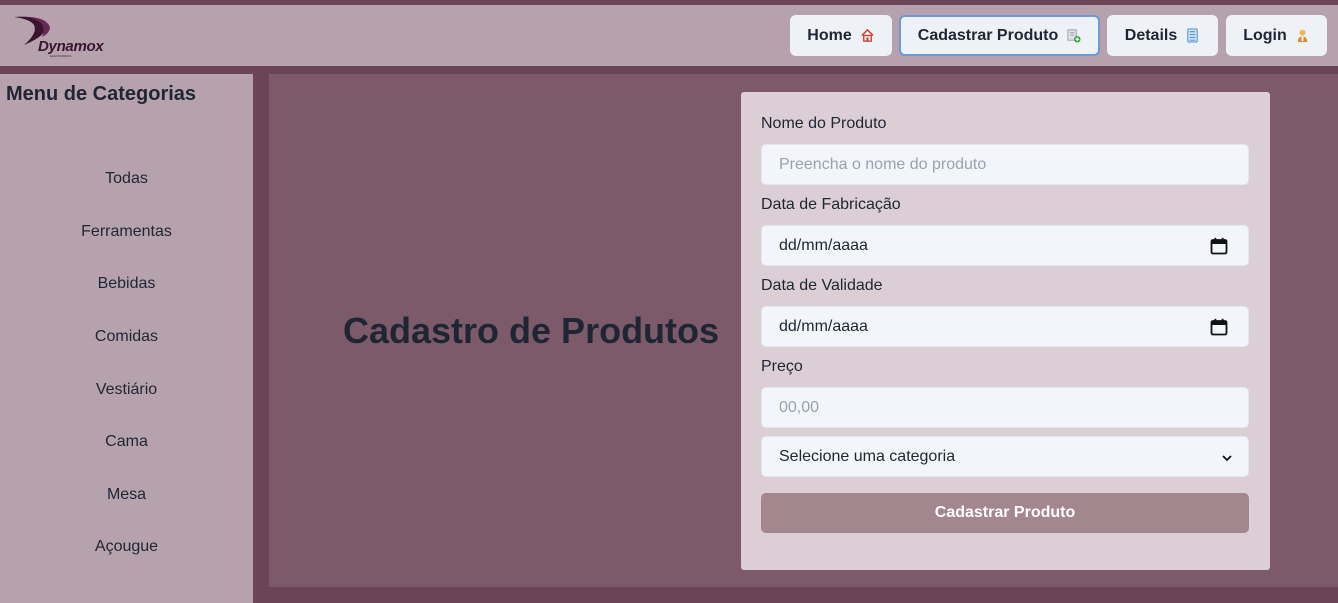 The image size is (1338, 603). Describe the element at coordinates (823, 245) in the screenshot. I see `manufacture-date-value: dd/mm/aaaa` at that location.